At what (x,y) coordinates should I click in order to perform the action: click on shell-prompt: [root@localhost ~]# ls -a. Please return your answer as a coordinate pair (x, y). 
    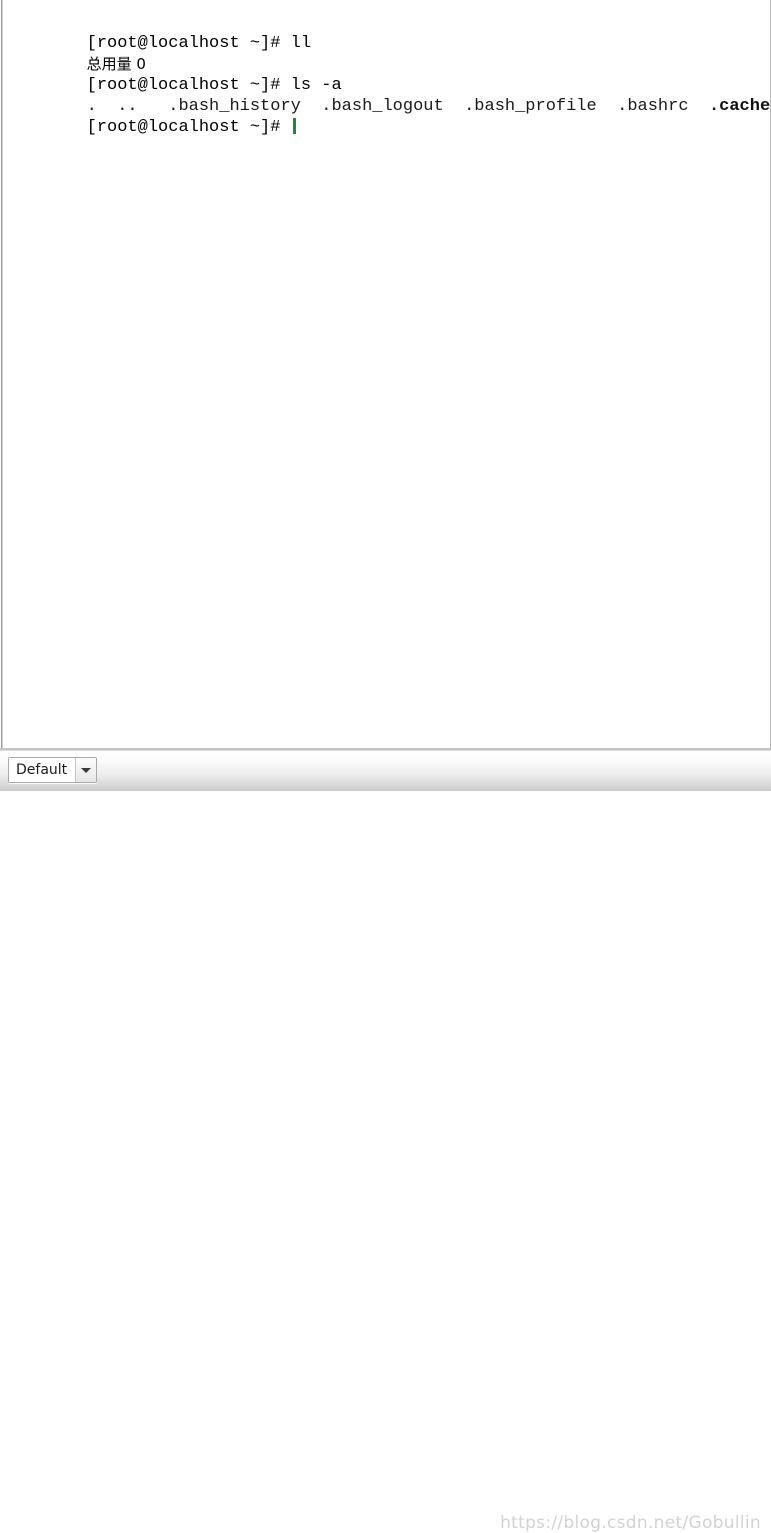
    Looking at the image, I should click on (214, 85).